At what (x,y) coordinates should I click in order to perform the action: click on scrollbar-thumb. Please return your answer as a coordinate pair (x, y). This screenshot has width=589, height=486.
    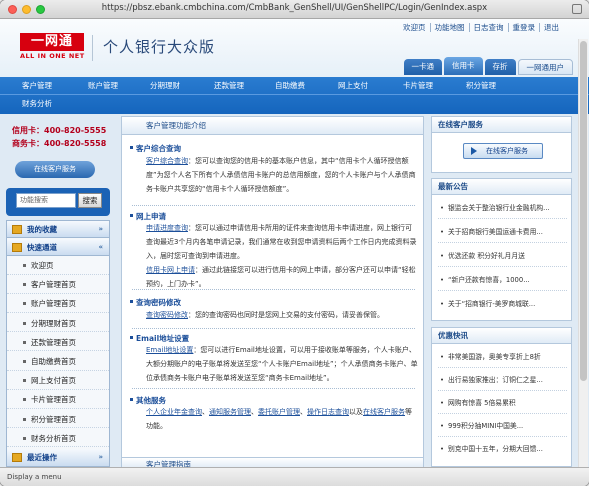
    Looking at the image, I should click on (583, 211).